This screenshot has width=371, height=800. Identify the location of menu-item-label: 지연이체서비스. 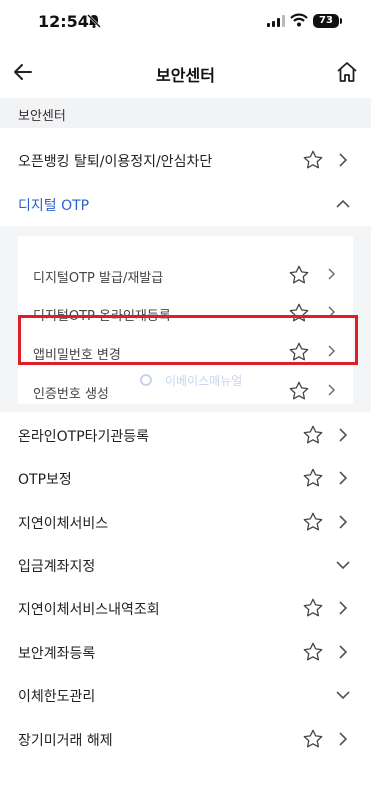
(63, 524).